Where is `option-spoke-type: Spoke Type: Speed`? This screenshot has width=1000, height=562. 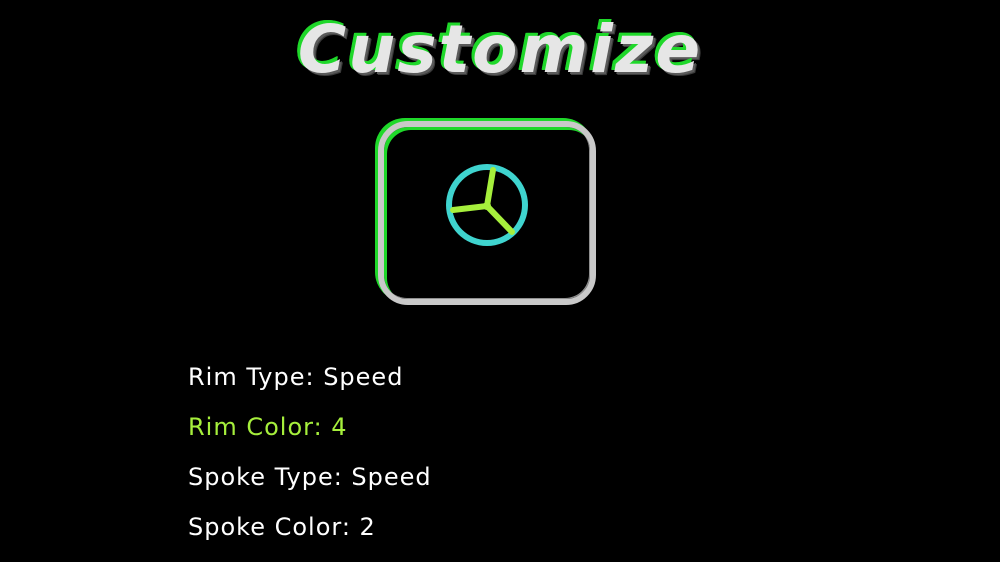
option-spoke-type: Spoke Type: Speed is located at coordinates (310, 477).